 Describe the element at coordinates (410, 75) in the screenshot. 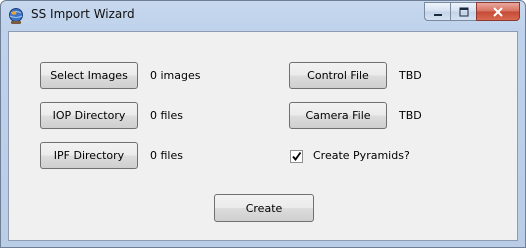

I see `control-file-value: TBD` at that location.